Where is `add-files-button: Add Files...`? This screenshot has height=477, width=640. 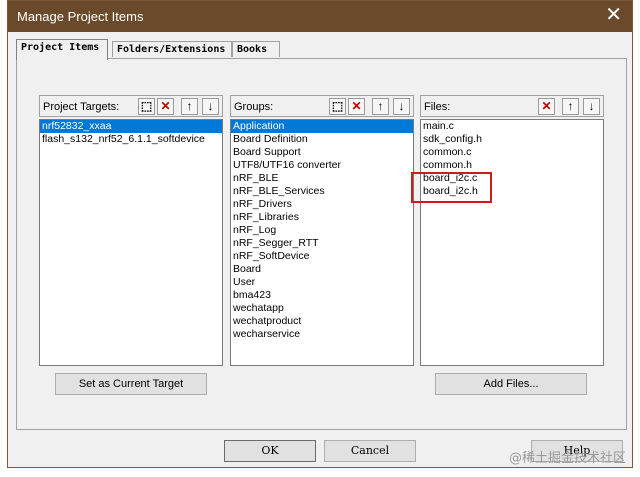 add-files-button: Add Files... is located at coordinates (511, 384).